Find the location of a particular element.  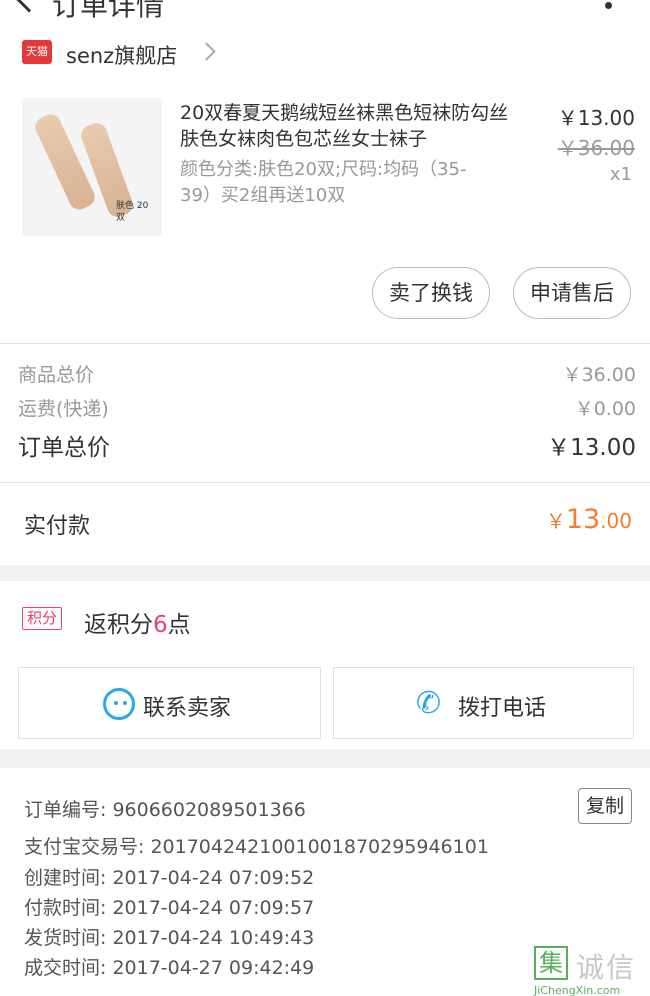

shop-name: senz旗舰店 is located at coordinates (121, 55).